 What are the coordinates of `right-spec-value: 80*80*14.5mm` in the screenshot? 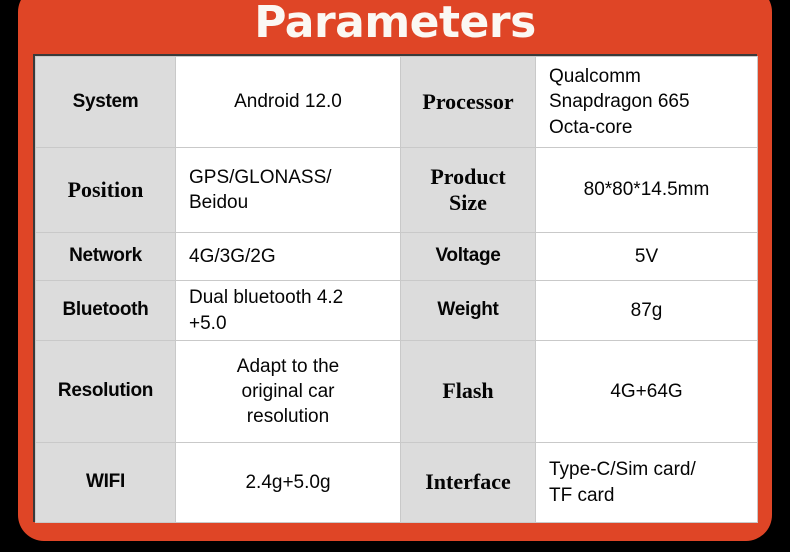 It's located at (646, 190).